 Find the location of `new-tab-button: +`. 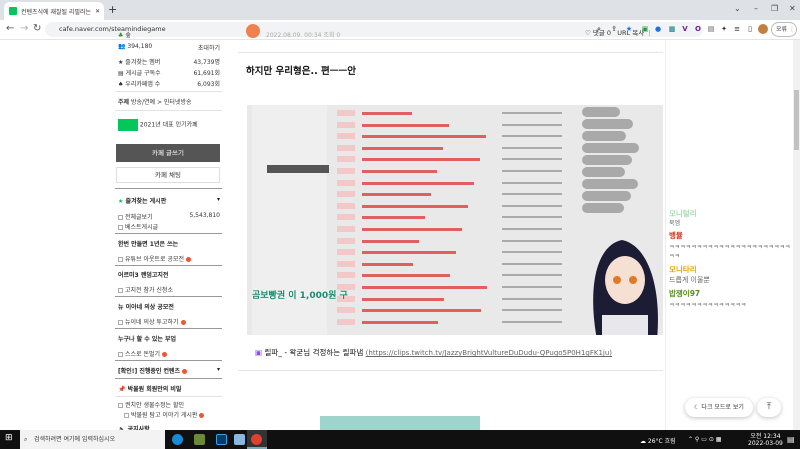

new-tab-button: + is located at coordinates (112, 9).